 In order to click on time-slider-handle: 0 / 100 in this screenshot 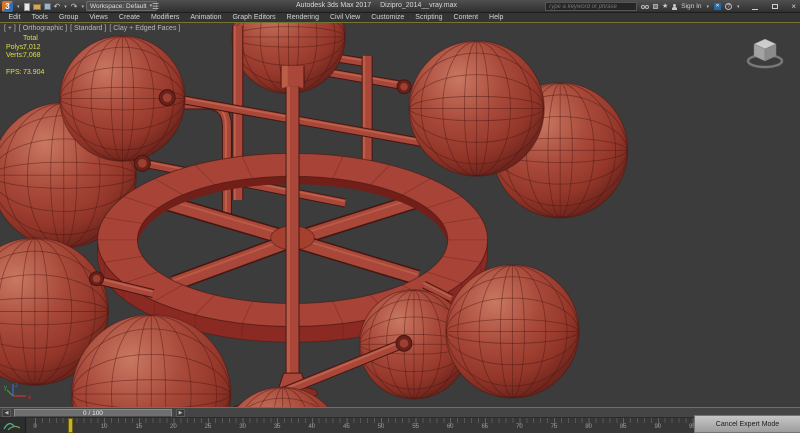, I will do `click(93, 413)`.